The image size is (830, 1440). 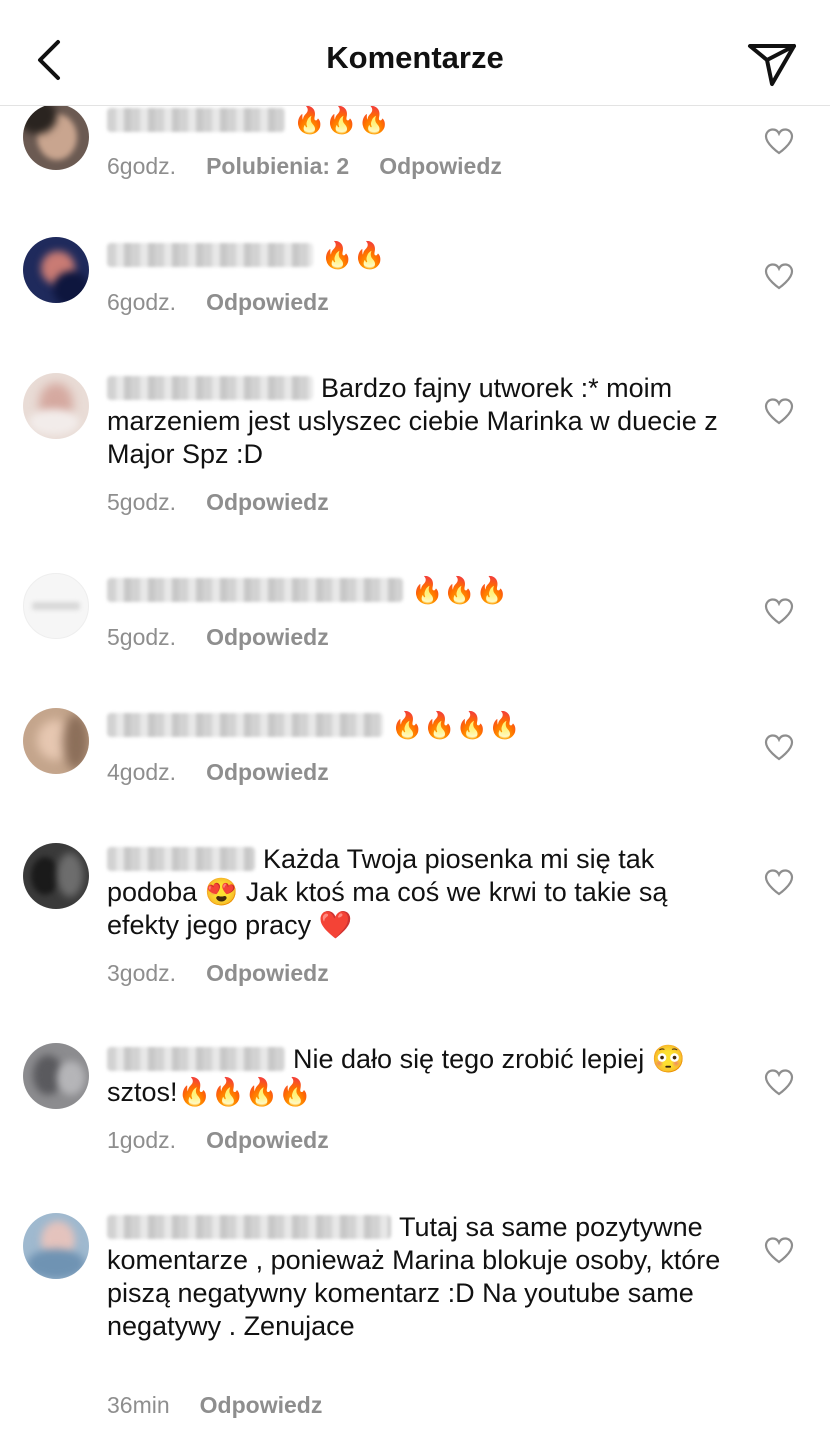 I want to click on comment-time: 3godz., so click(x=142, y=973).